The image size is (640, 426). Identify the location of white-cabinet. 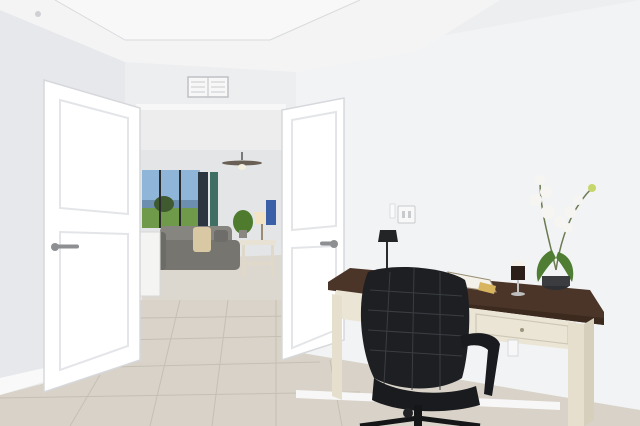
(150, 264).